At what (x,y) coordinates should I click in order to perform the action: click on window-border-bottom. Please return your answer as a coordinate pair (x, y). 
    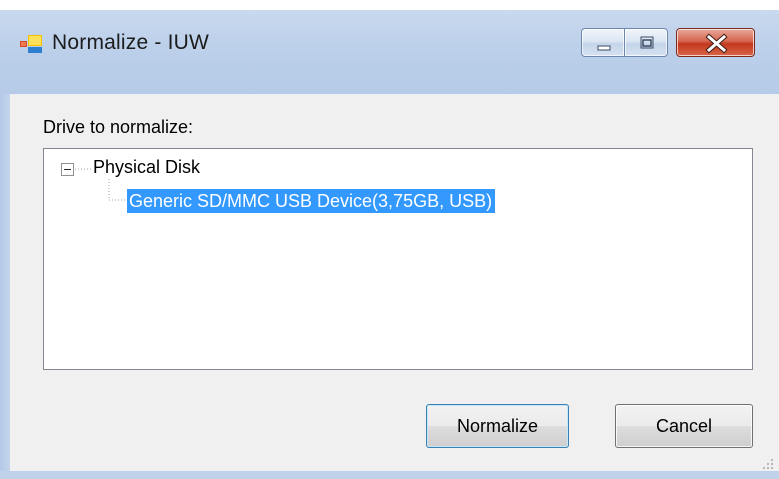
    Looking at the image, I should click on (389, 475).